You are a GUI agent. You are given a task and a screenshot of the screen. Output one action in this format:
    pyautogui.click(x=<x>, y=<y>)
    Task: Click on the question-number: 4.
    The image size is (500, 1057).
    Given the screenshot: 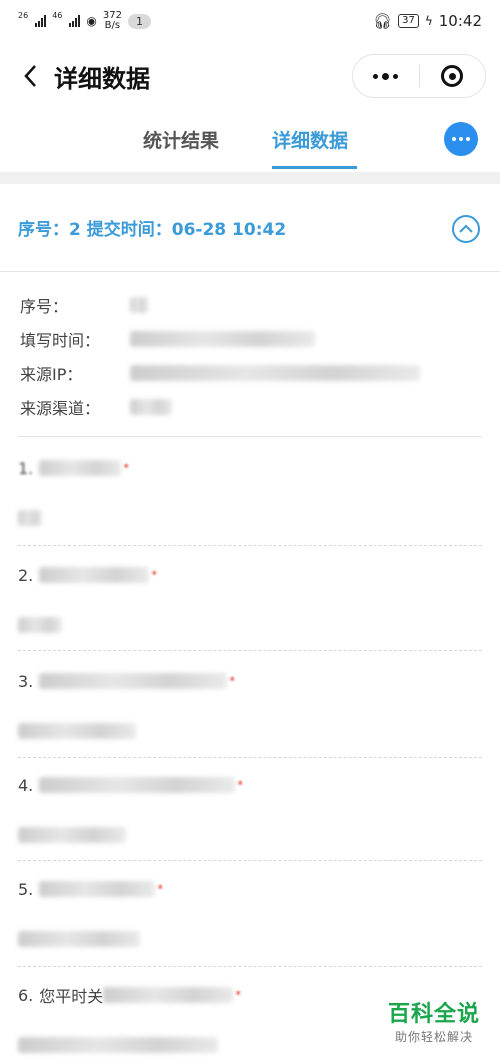 What is the action you would take?
    pyautogui.click(x=26, y=785)
    